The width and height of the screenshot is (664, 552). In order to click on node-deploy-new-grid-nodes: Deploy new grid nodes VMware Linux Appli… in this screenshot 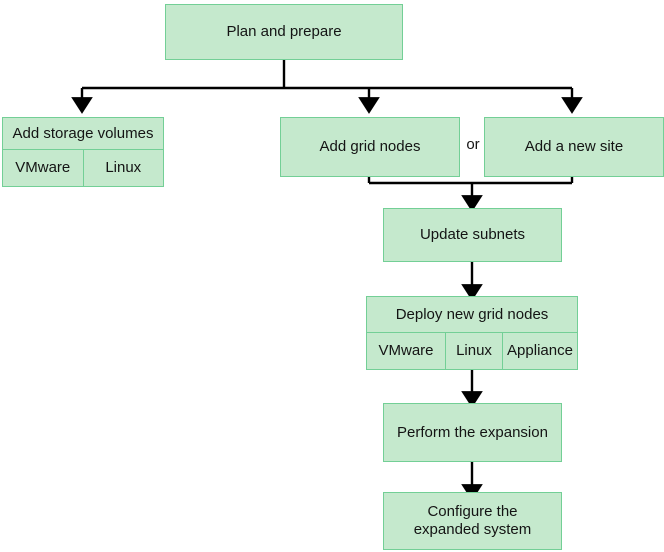, I will do `click(472, 333)`.